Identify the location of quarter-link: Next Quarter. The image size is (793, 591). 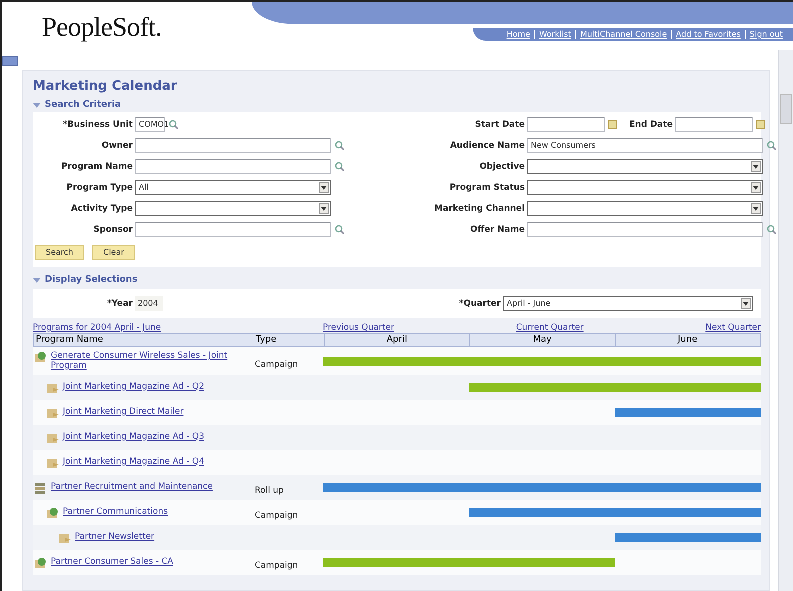
(733, 328).